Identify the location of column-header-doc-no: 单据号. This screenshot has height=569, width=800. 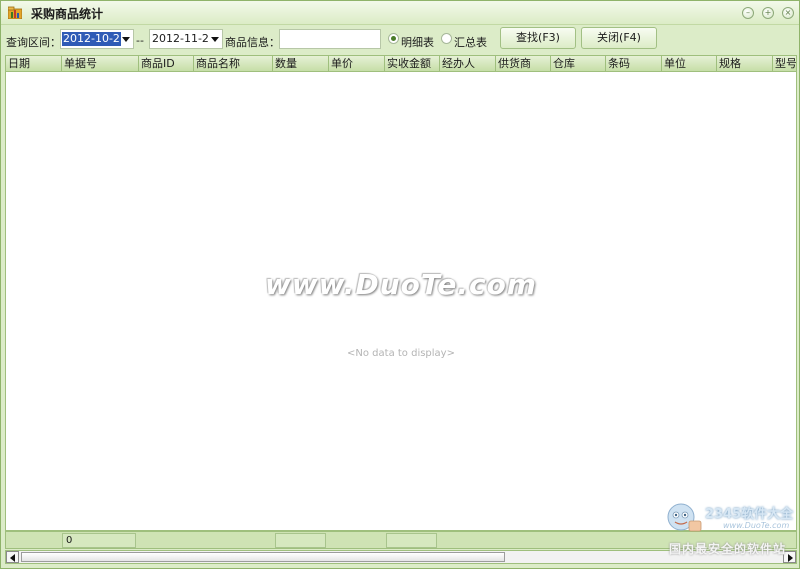
(100, 63).